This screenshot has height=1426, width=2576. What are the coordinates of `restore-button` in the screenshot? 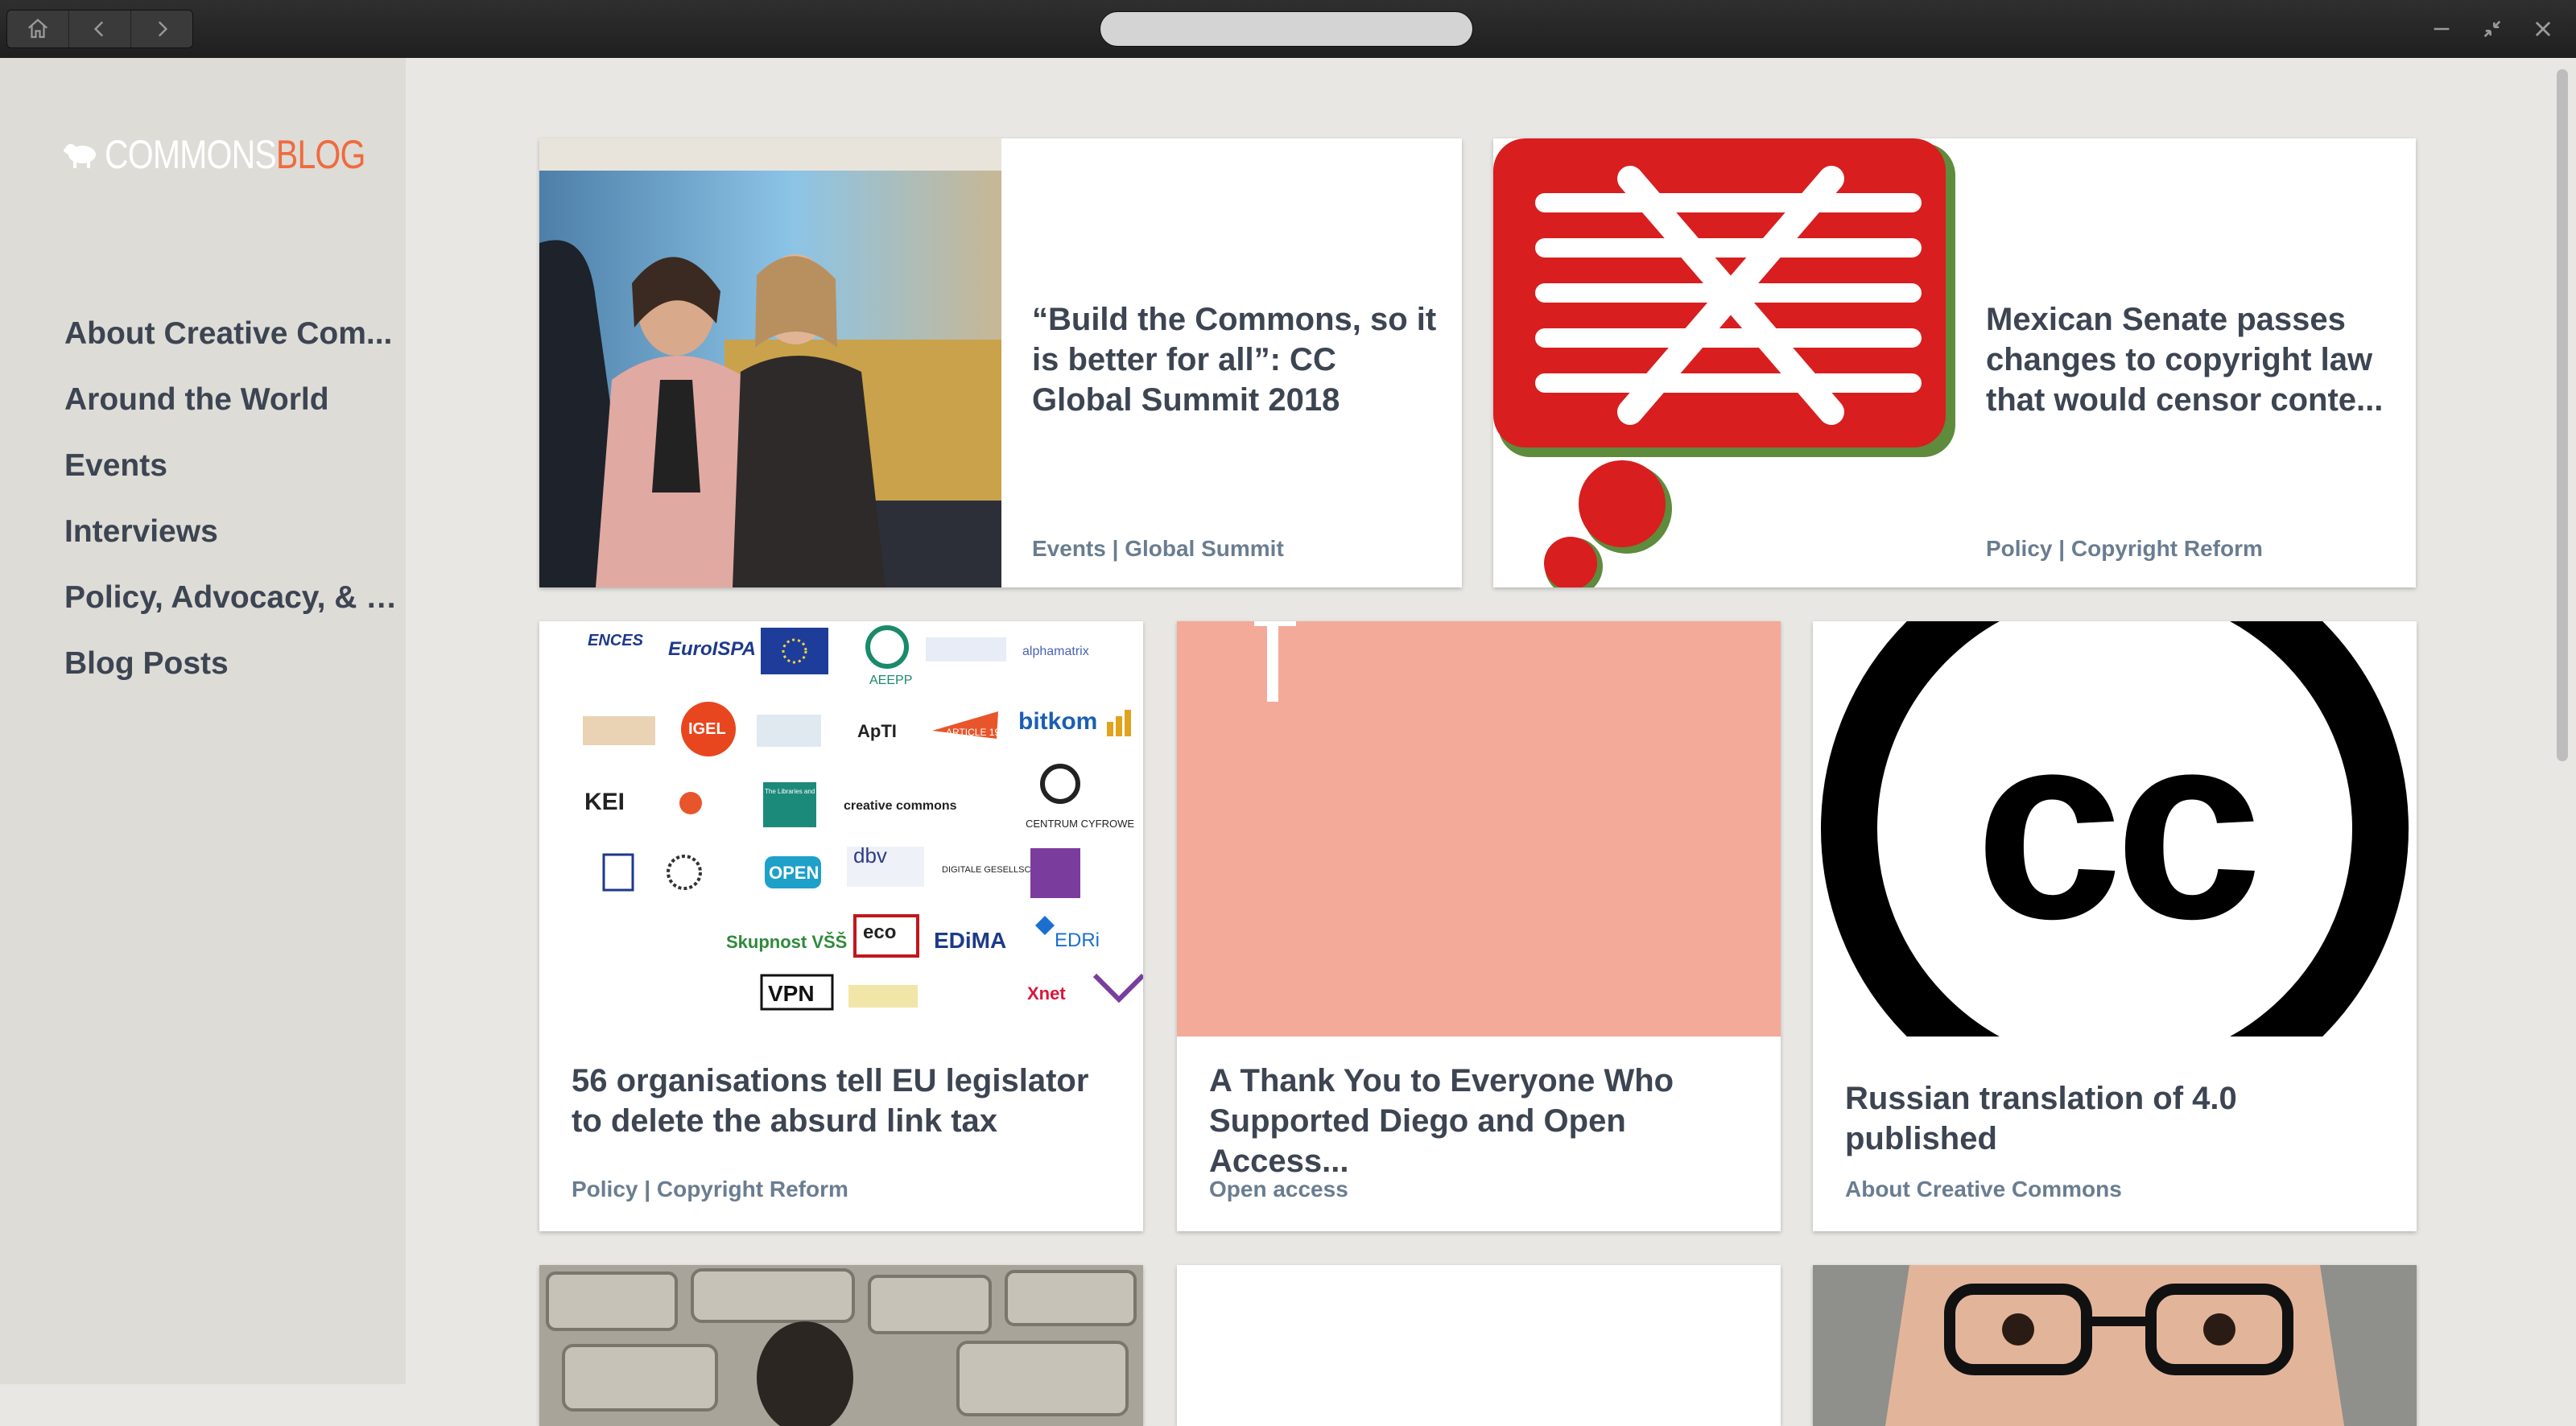 It's located at (2492, 29).